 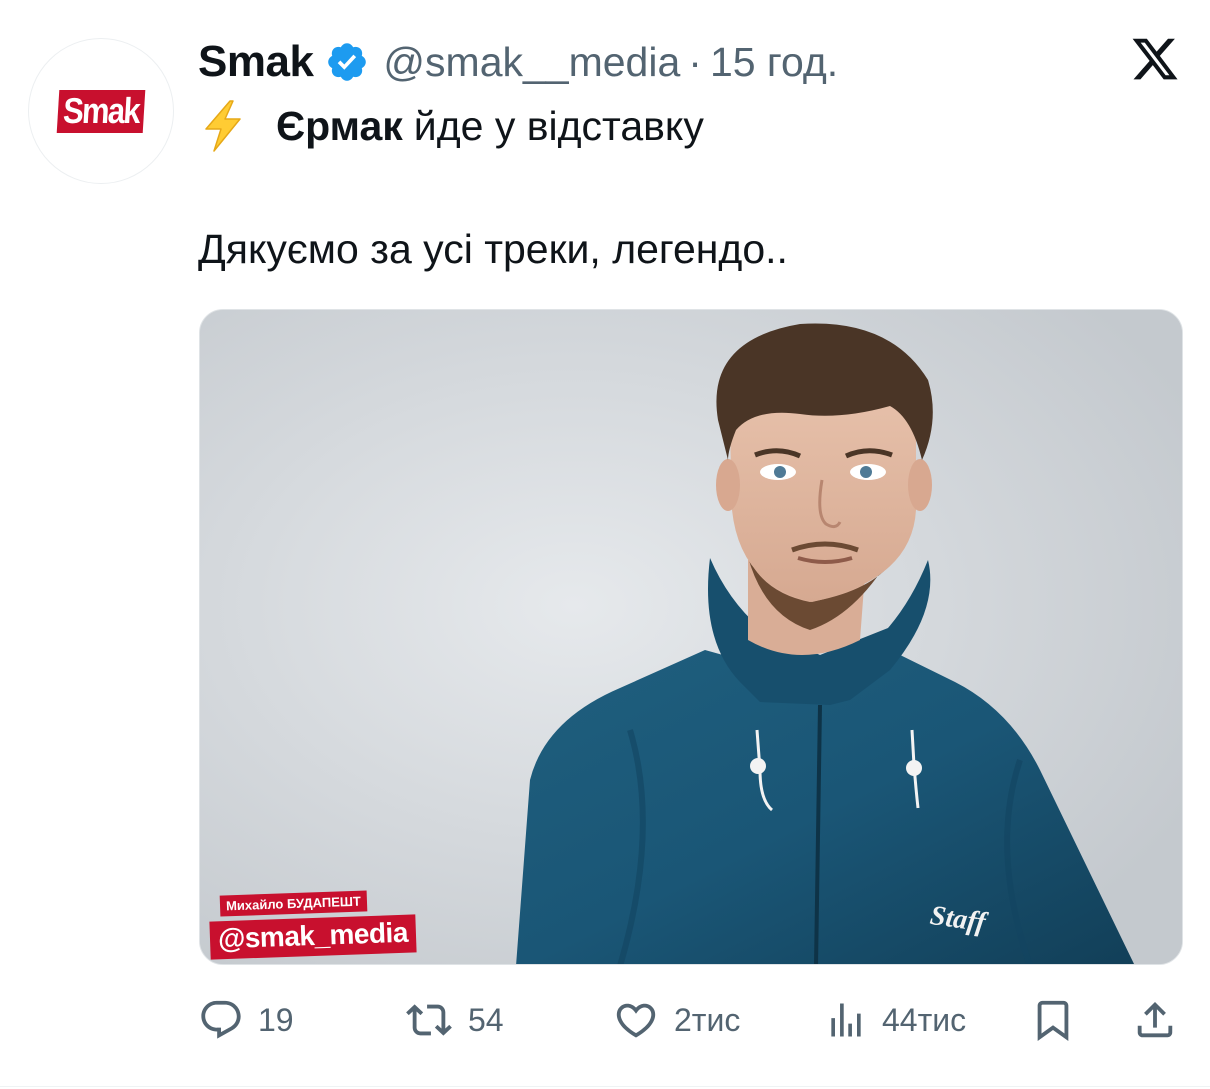 I want to click on photo-watermark-handle: @smak_media, so click(x=313, y=937).